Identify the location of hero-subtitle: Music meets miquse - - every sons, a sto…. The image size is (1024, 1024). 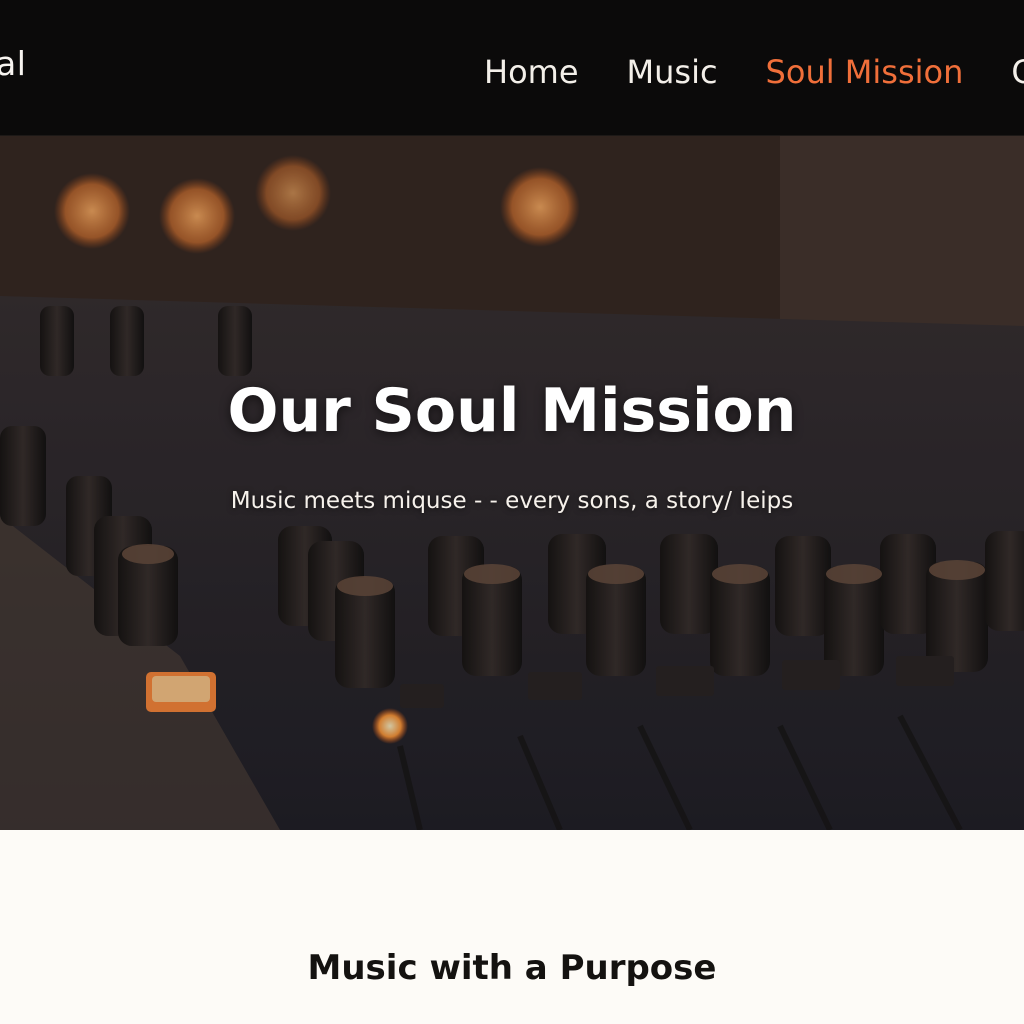
(512, 501).